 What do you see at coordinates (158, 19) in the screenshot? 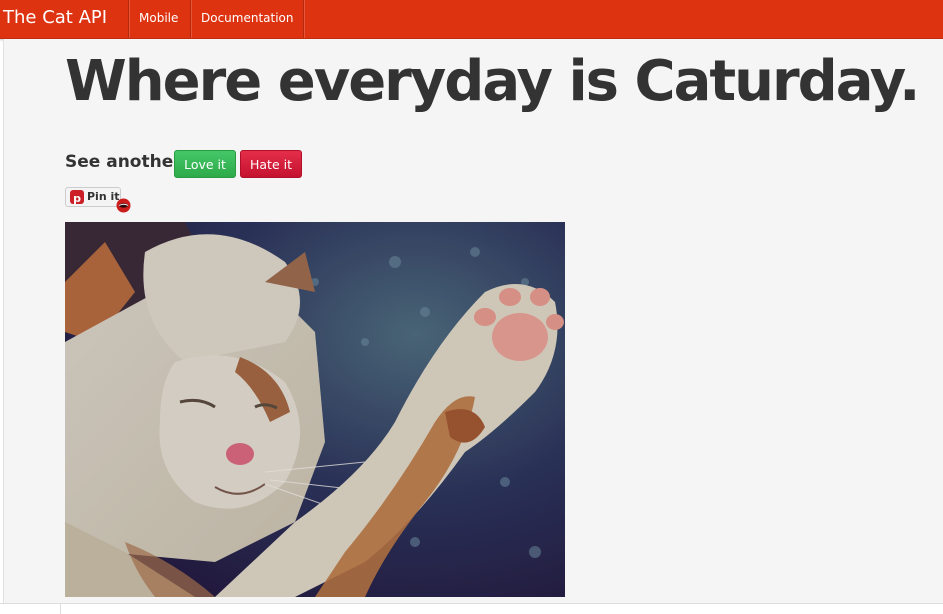
I see `nav-item-mobile: Mobile` at bounding box center [158, 19].